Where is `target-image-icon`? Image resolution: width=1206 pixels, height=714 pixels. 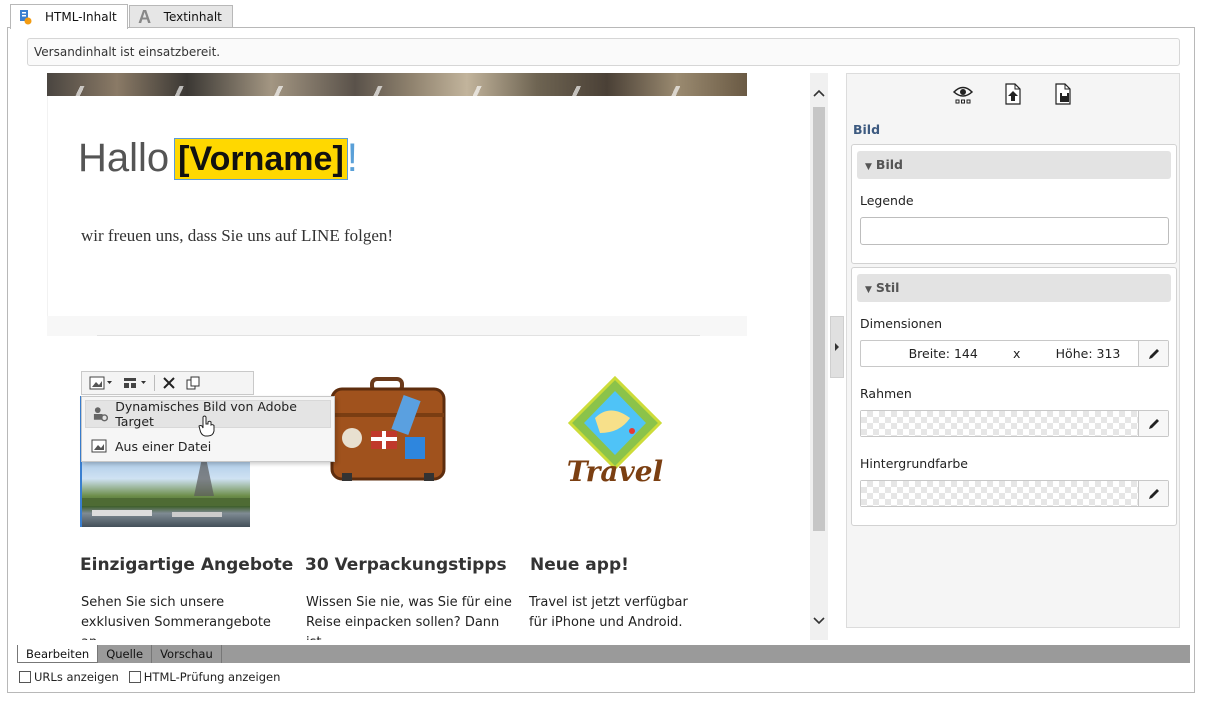 target-image-icon is located at coordinates (101, 414).